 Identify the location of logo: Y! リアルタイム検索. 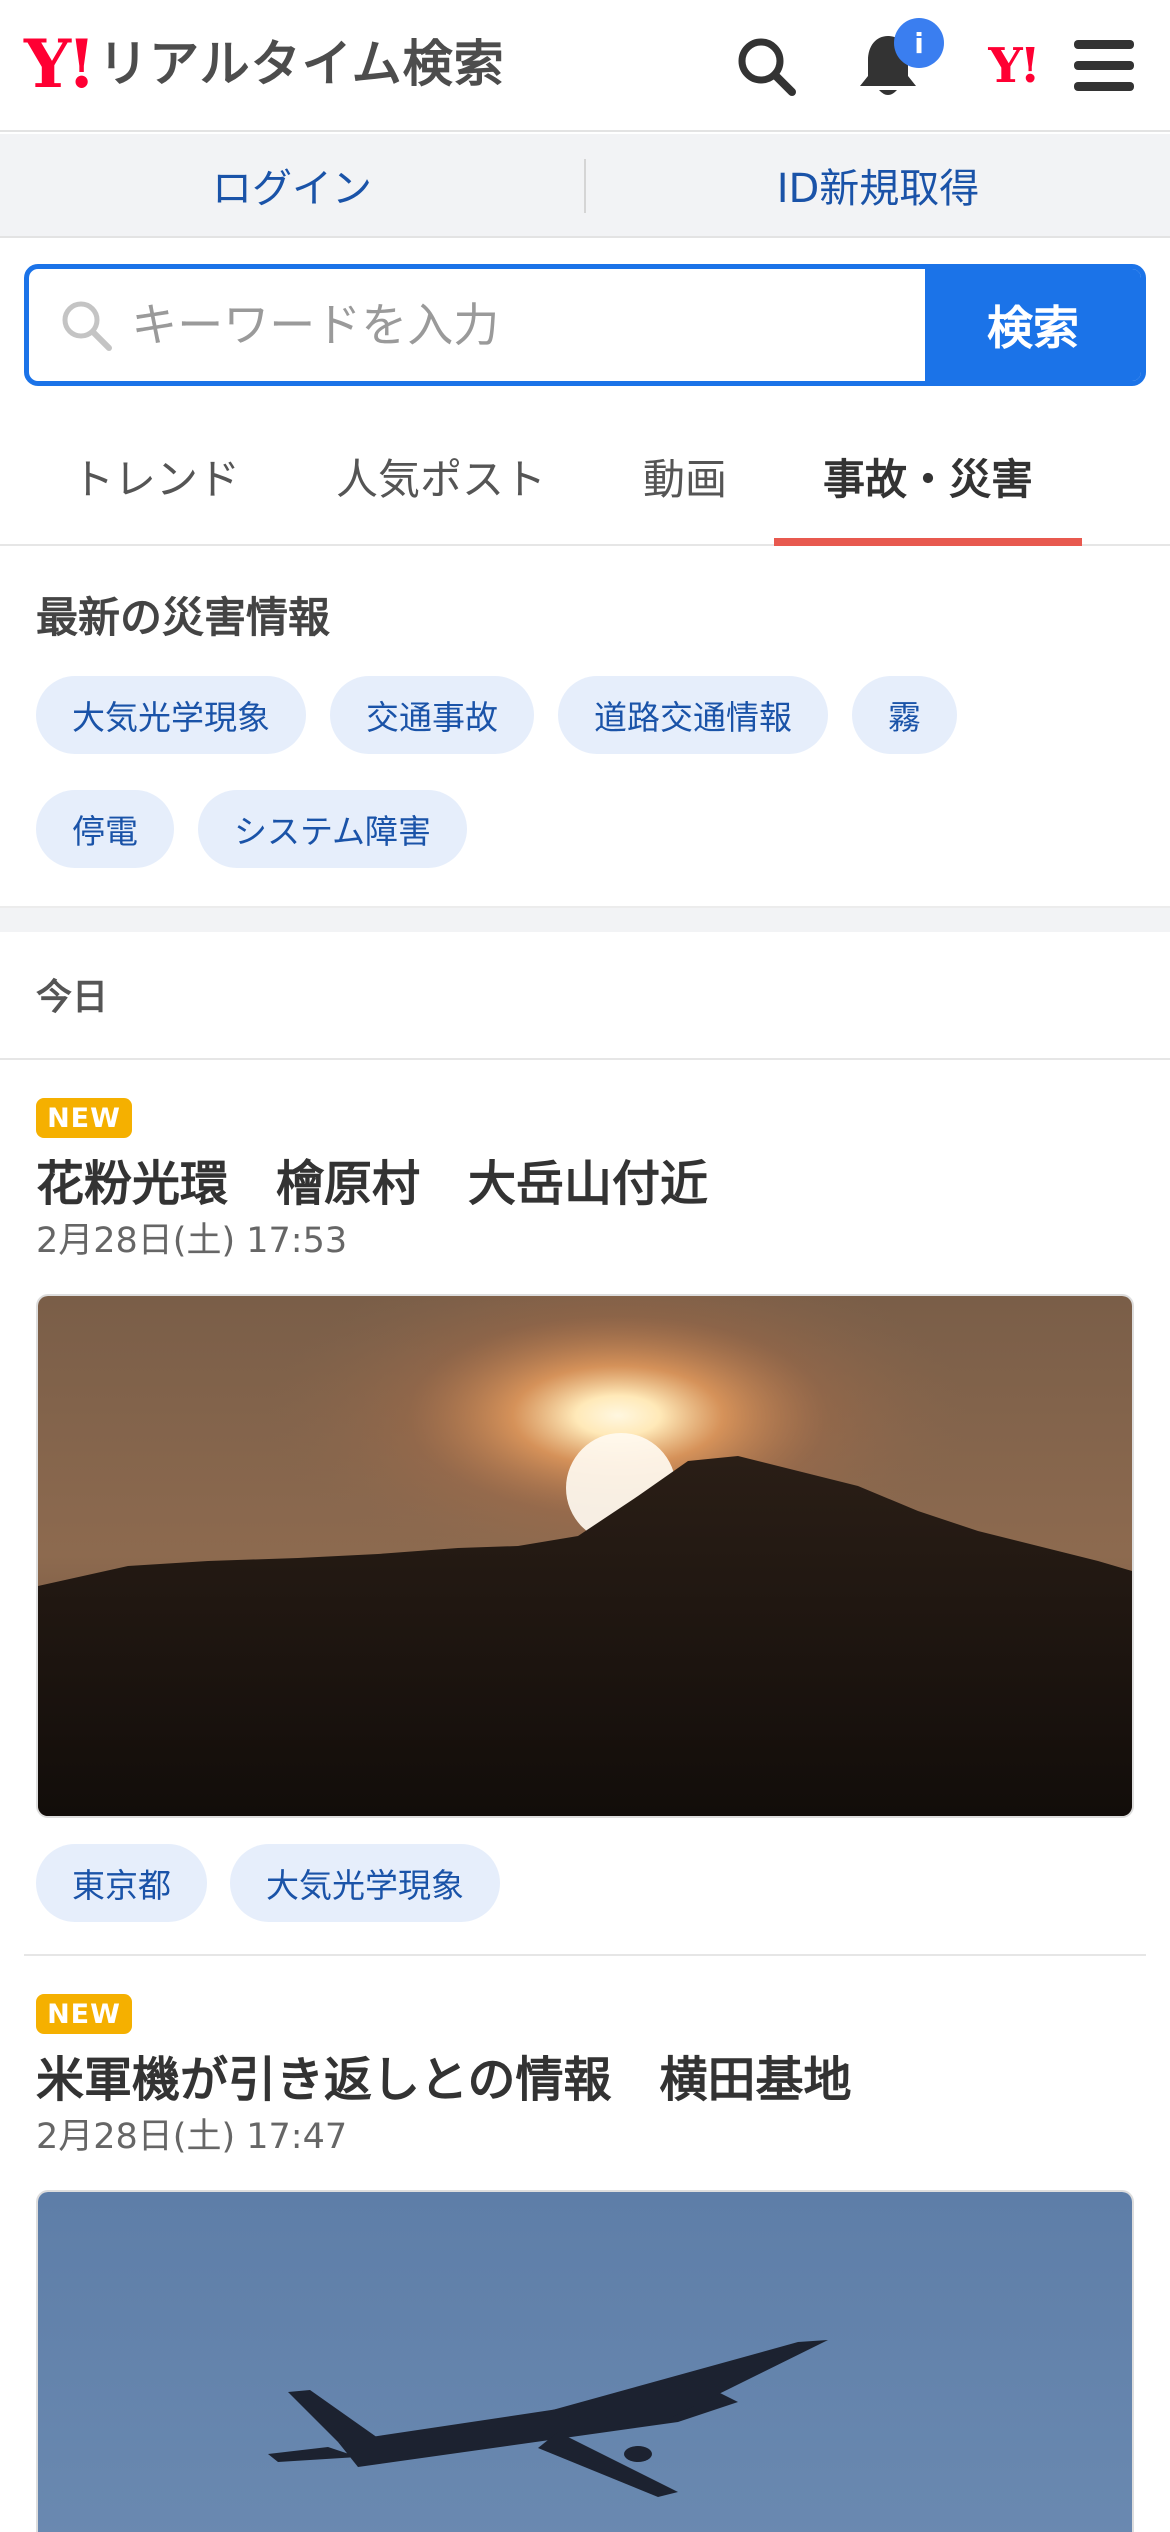
(264, 64).